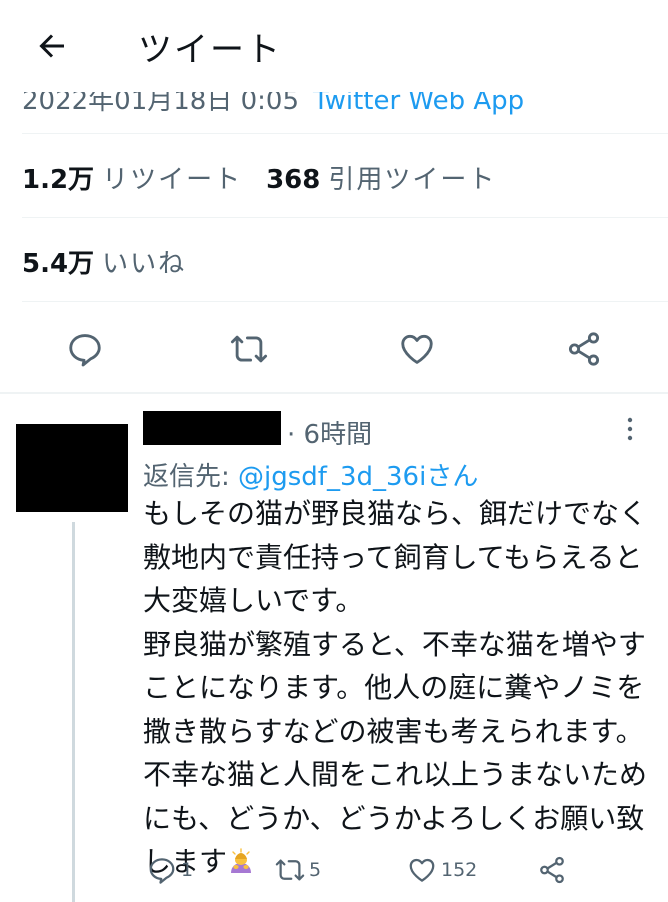  What do you see at coordinates (259, 177) in the screenshot?
I see `stats-row: 1.2万 リツイート 368 引用ツイート` at bounding box center [259, 177].